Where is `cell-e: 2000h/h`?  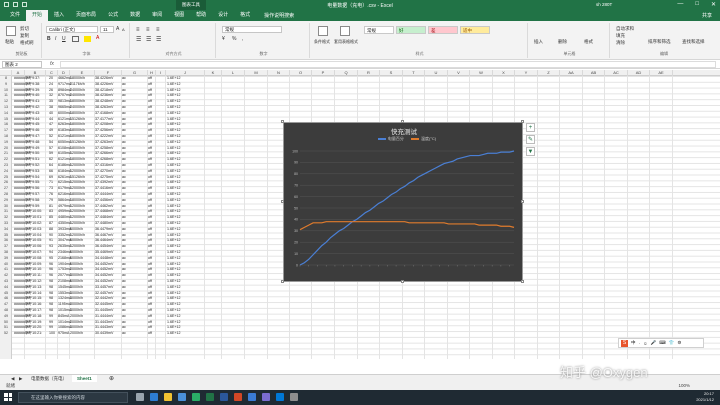 cell-e: 2000h/h is located at coordinates (76, 334).